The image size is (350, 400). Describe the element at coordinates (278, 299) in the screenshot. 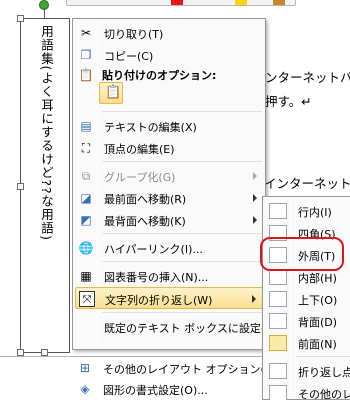

I see `top-bottom-icon` at that location.